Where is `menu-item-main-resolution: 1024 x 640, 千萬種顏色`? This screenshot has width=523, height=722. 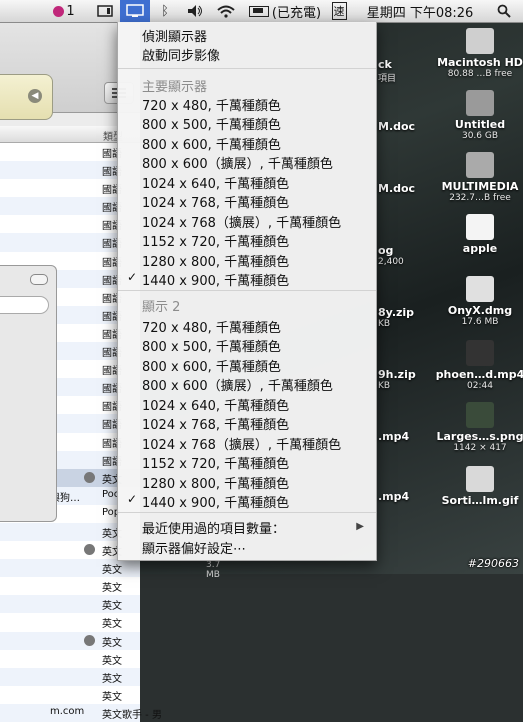 menu-item-main-resolution: 1024 x 640, 千萬種顏色 is located at coordinates (215, 182).